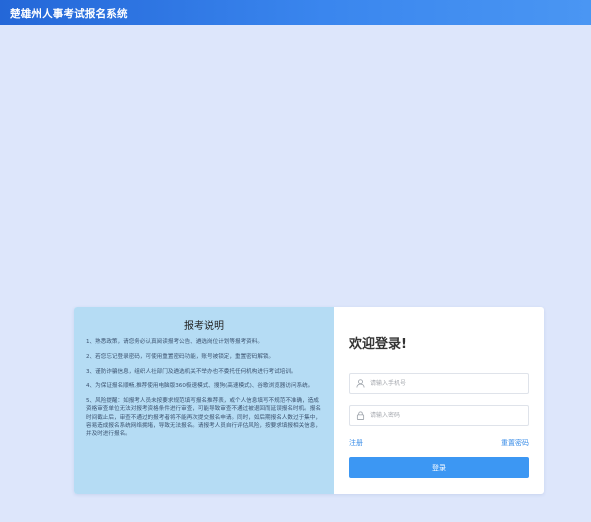 Image resolution: width=591 pixels, height=522 pixels. What do you see at coordinates (174, 342) in the screenshot?
I see `notice-item: 1、熟悉政策，请您务必认真阅读报考公告、遴选岗位计划等报考资料。` at bounding box center [174, 342].